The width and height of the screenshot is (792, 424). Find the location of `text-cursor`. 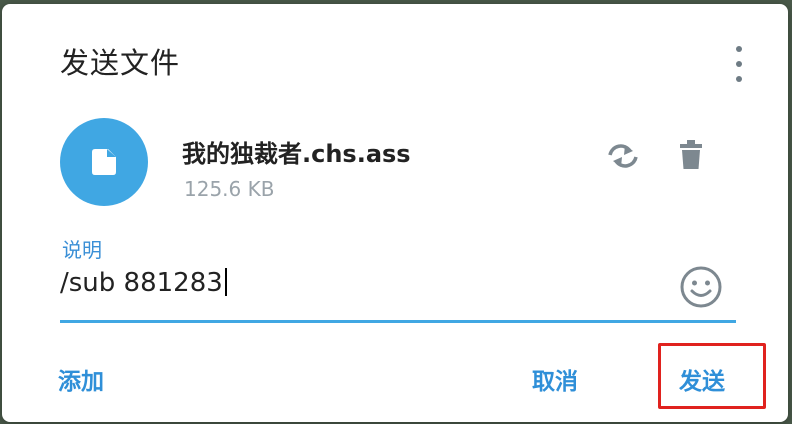

text-cursor is located at coordinates (225, 281).